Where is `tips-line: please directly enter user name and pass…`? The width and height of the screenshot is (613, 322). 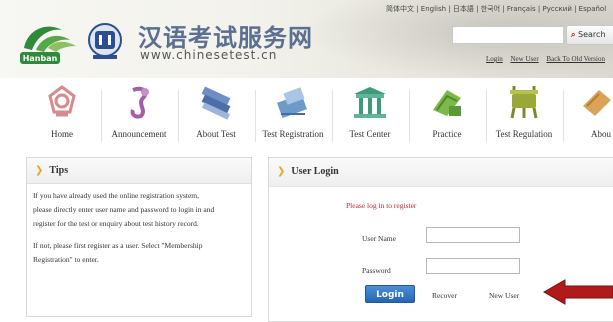 tips-line: please directly enter user name and pass… is located at coordinates (124, 209).